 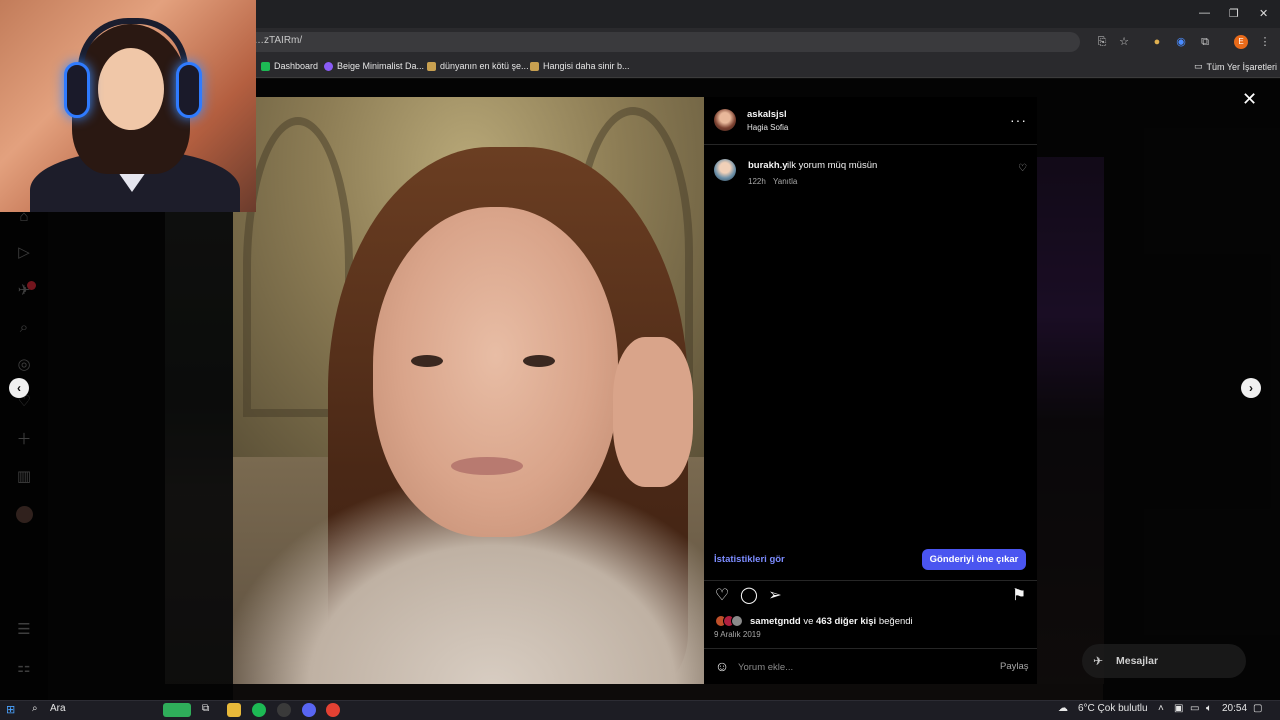 I want to click on likes-suffix: beğendi, so click(x=894, y=621).